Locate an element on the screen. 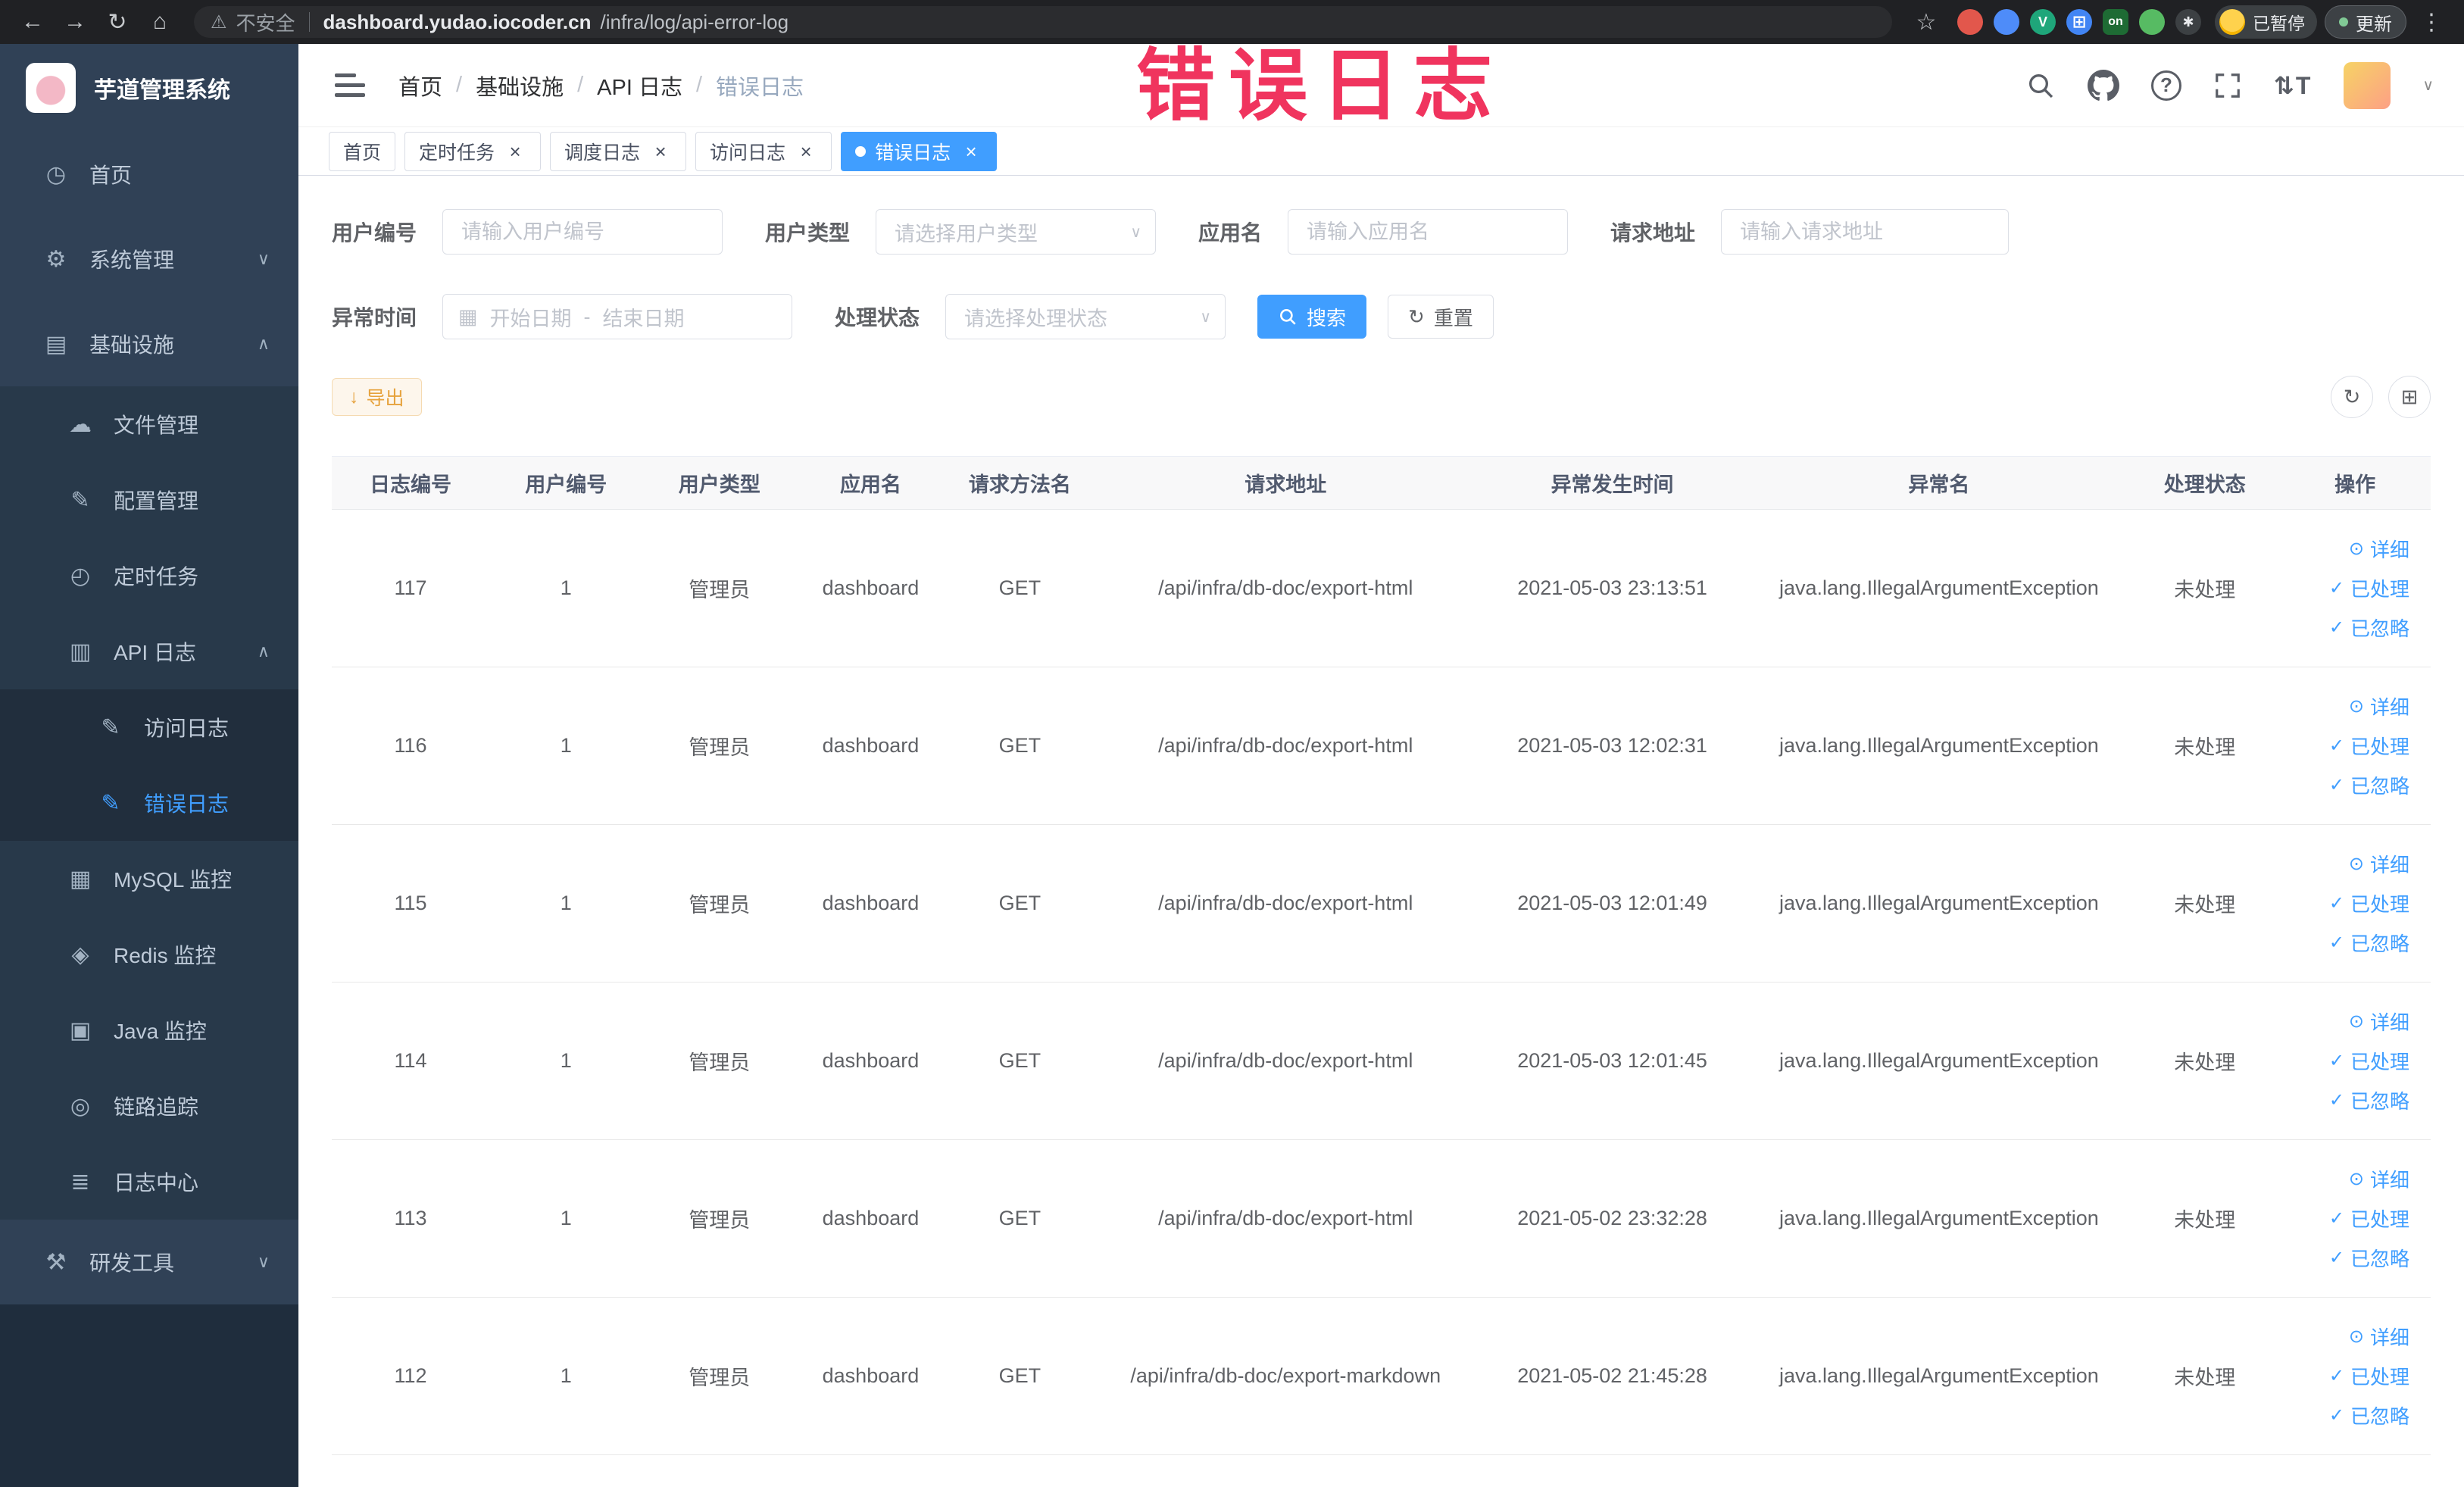 This screenshot has width=2464, height=1487. breadcrumb-item: 首页 is located at coordinates (420, 86).